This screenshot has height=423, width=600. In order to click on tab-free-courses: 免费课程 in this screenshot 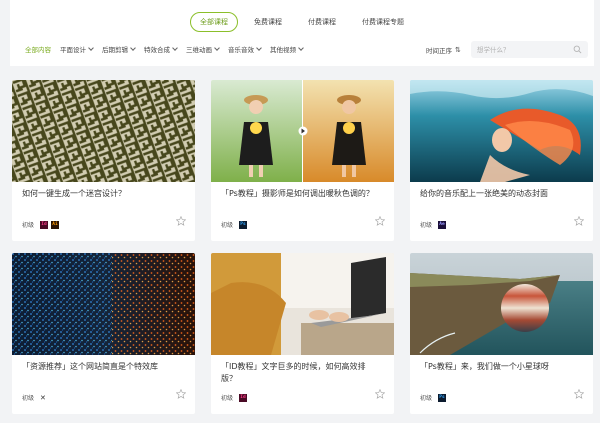, I will do `click(268, 22)`.